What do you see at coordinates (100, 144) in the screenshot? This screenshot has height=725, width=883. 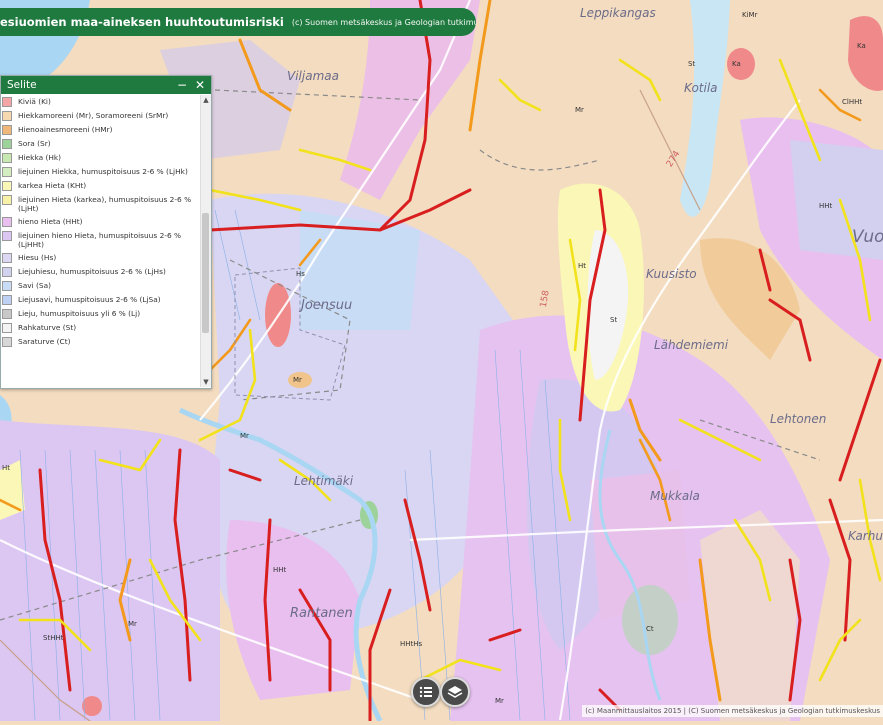 I see `legend-item: Sora (Sr)` at bounding box center [100, 144].